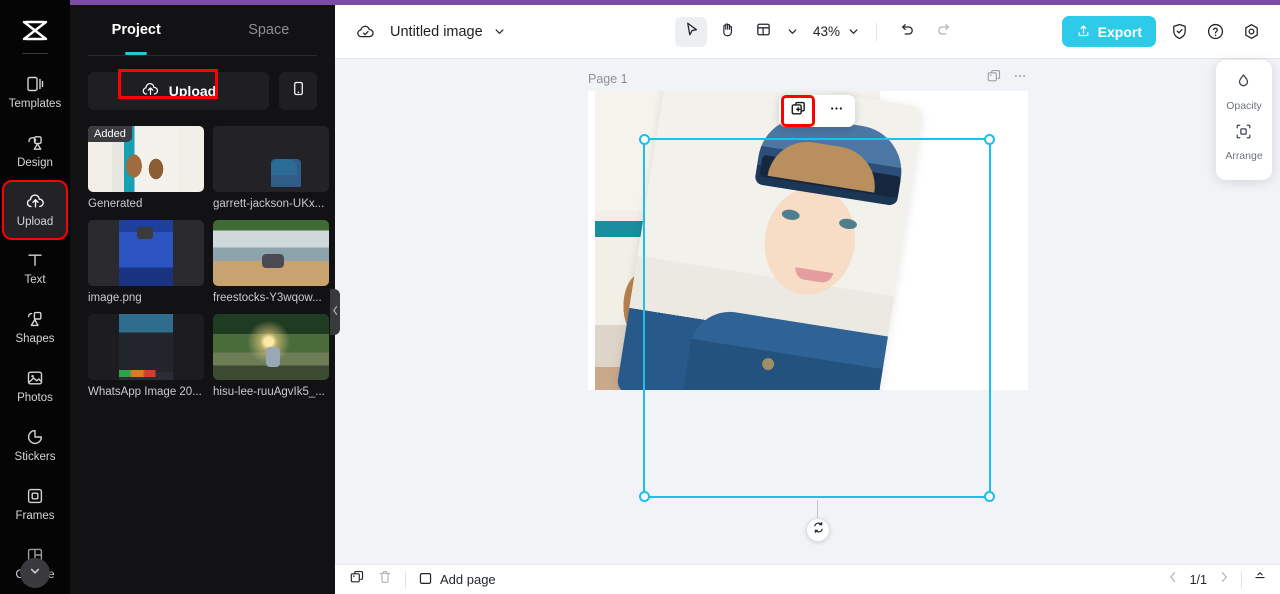 The height and width of the screenshot is (594, 1280). What do you see at coordinates (1198, 579) in the screenshot?
I see `page-indicator: 1/1` at bounding box center [1198, 579].